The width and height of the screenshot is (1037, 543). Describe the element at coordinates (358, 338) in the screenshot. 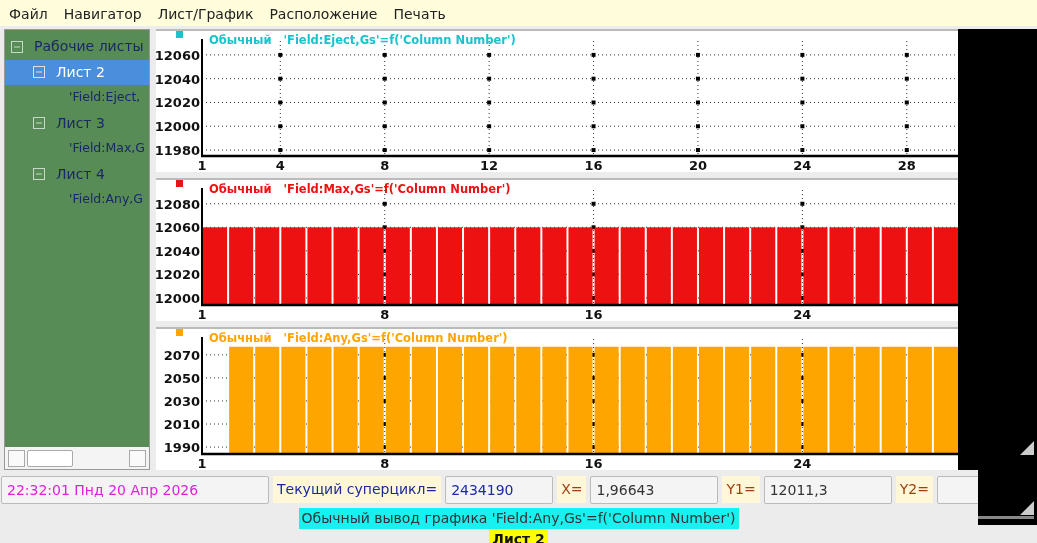

I see `chart-title: Обычный 'Field:Any,Gs'=f('Column Number')` at that location.